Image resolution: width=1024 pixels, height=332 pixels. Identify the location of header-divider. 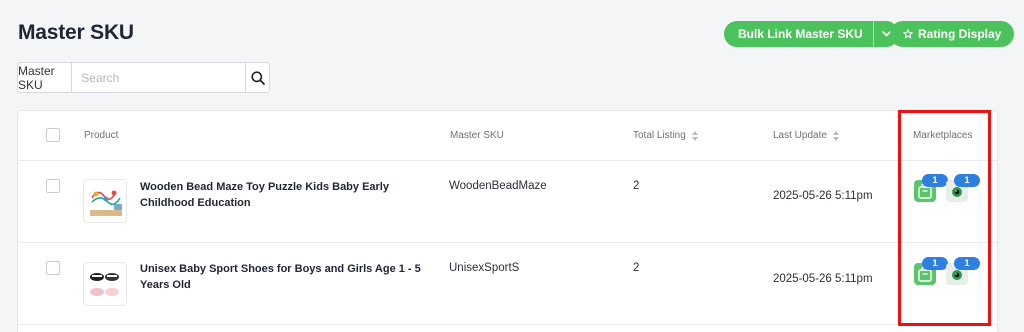
(507, 160).